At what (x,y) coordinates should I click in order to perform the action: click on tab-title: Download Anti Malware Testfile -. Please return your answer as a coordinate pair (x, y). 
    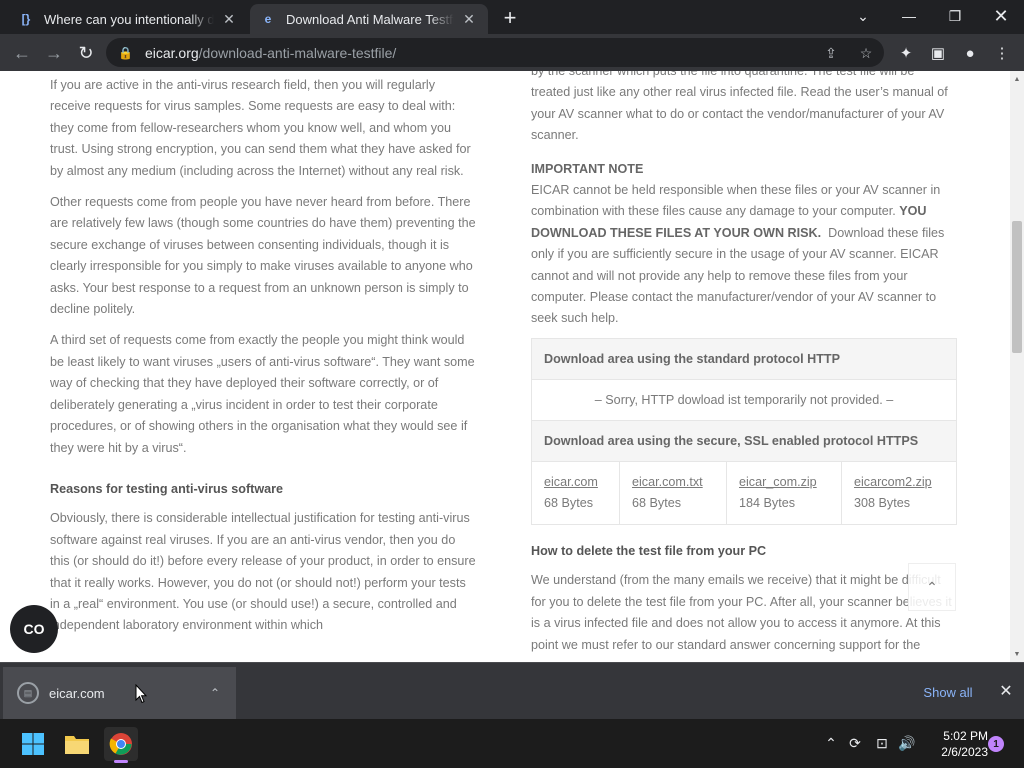
    Looking at the image, I should click on (370, 19).